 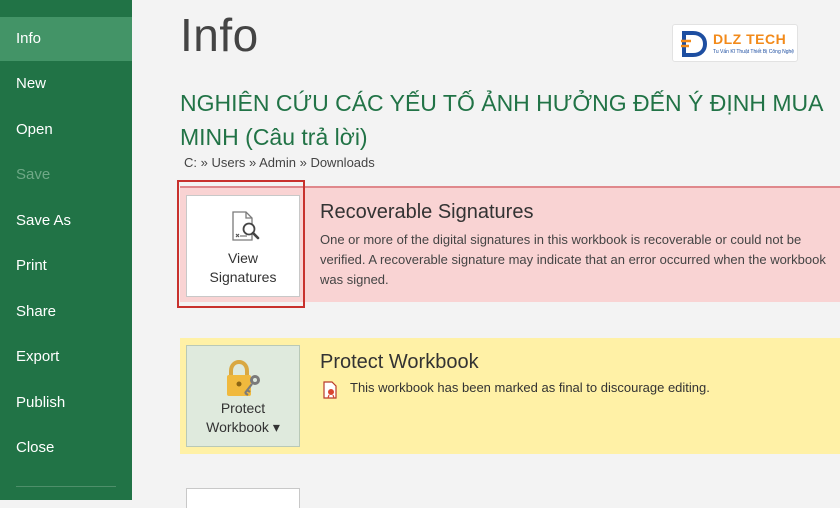 What do you see at coordinates (66, 486) in the screenshot?
I see `sidebar-divider` at bounding box center [66, 486].